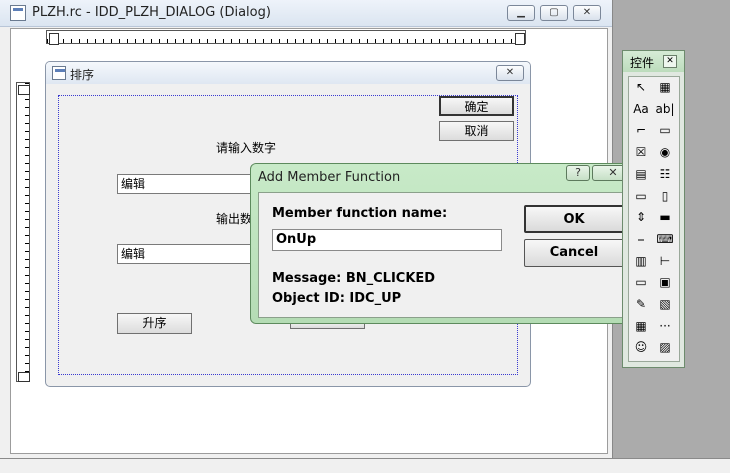 Image resolution: width=730 pixels, height=473 pixels. Describe the element at coordinates (24, 90) in the screenshot. I see `ruler-top-marker` at that location.